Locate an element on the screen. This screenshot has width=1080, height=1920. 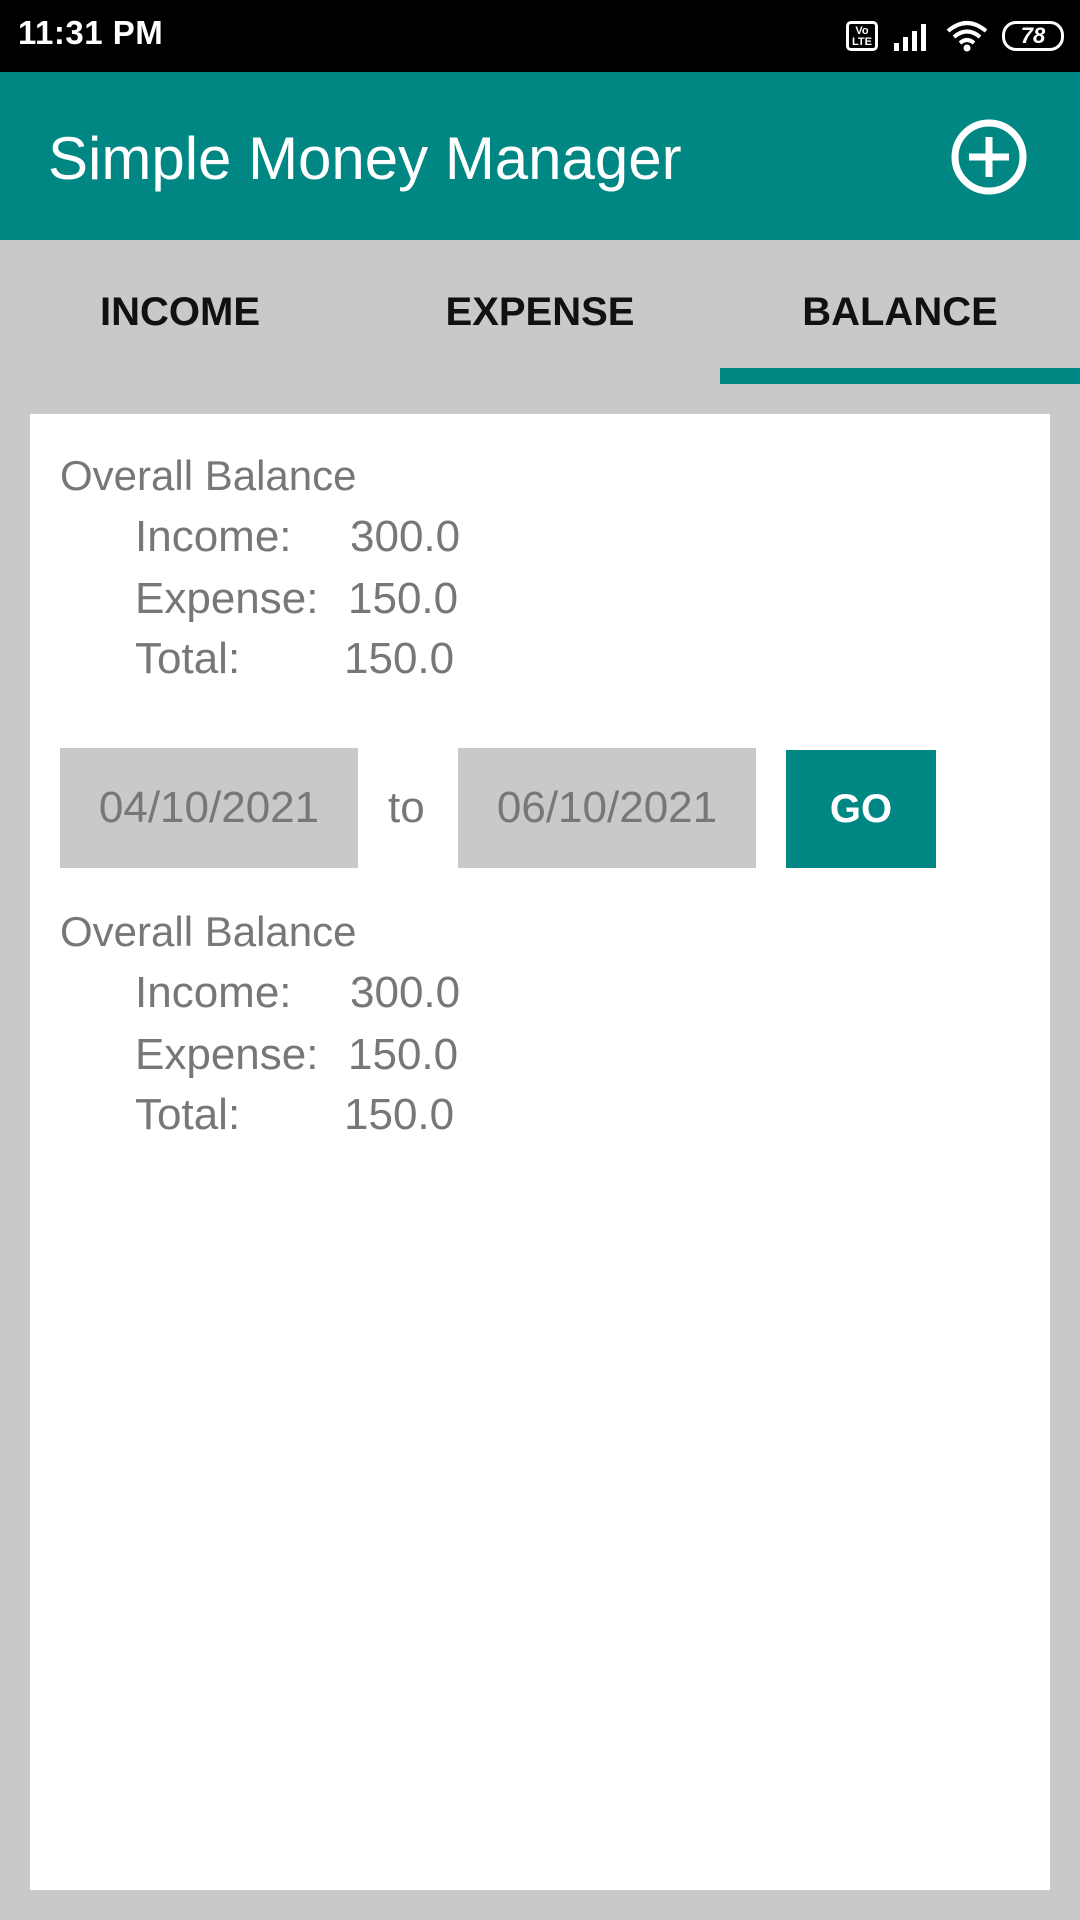
overall-total-value: 150.0 is located at coordinates (399, 658).